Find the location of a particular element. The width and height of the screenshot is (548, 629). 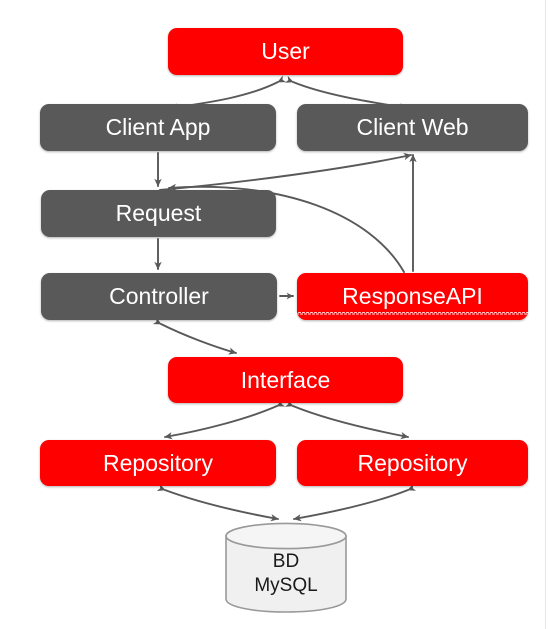

node-response-api-label: ResponseAPI is located at coordinates (412, 299).